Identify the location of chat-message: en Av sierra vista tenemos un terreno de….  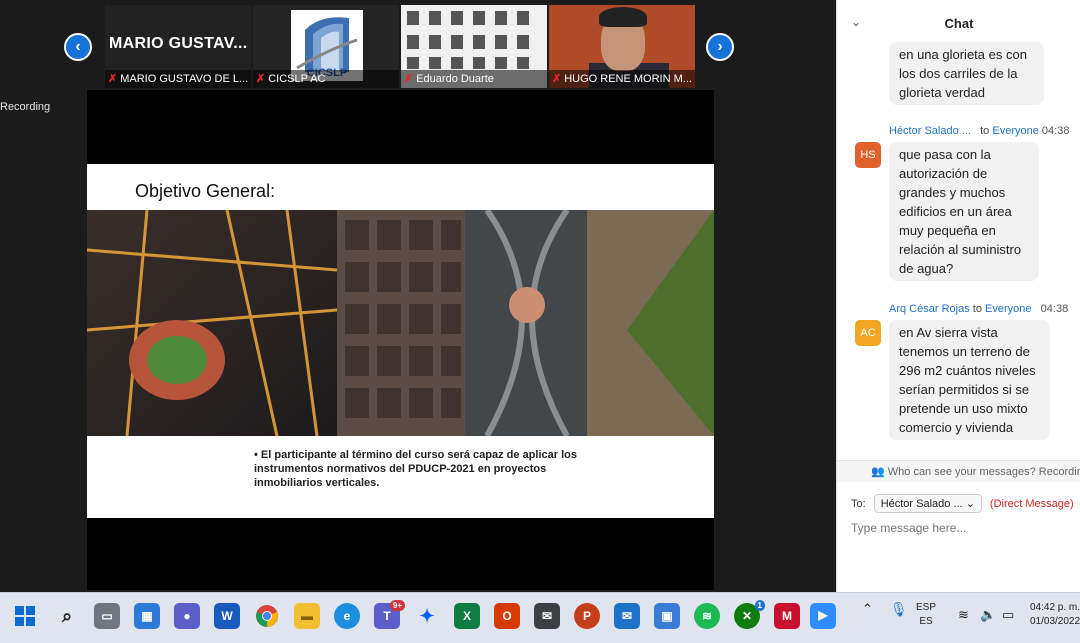
(969, 380).